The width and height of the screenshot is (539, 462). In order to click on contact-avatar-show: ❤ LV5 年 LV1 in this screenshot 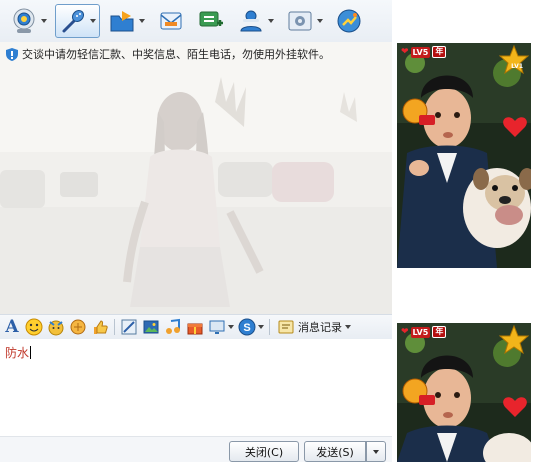, I will do `click(464, 155)`.